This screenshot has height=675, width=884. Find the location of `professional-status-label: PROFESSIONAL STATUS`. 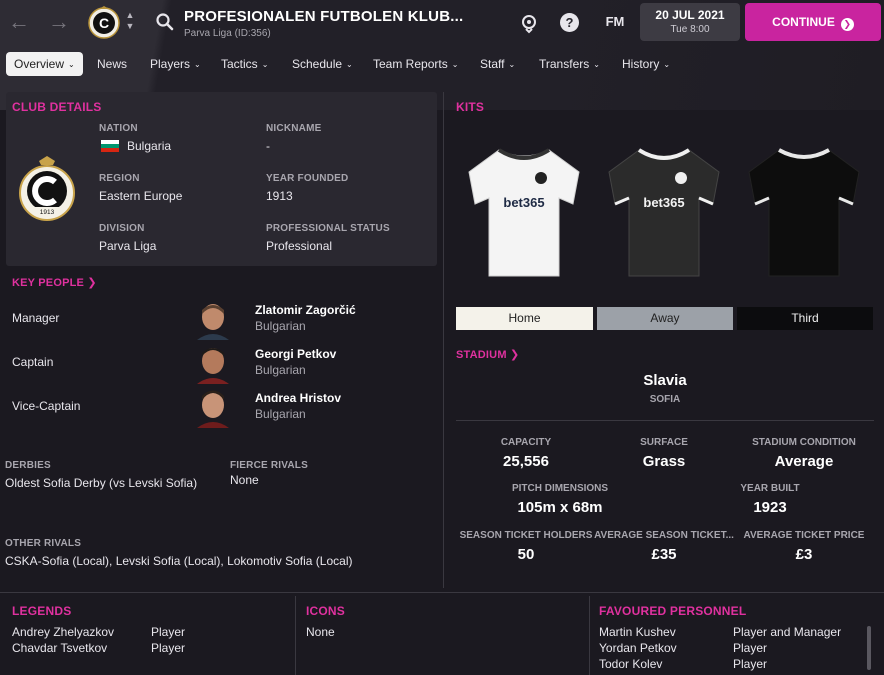

professional-status-label: PROFESSIONAL STATUS is located at coordinates (328, 228).